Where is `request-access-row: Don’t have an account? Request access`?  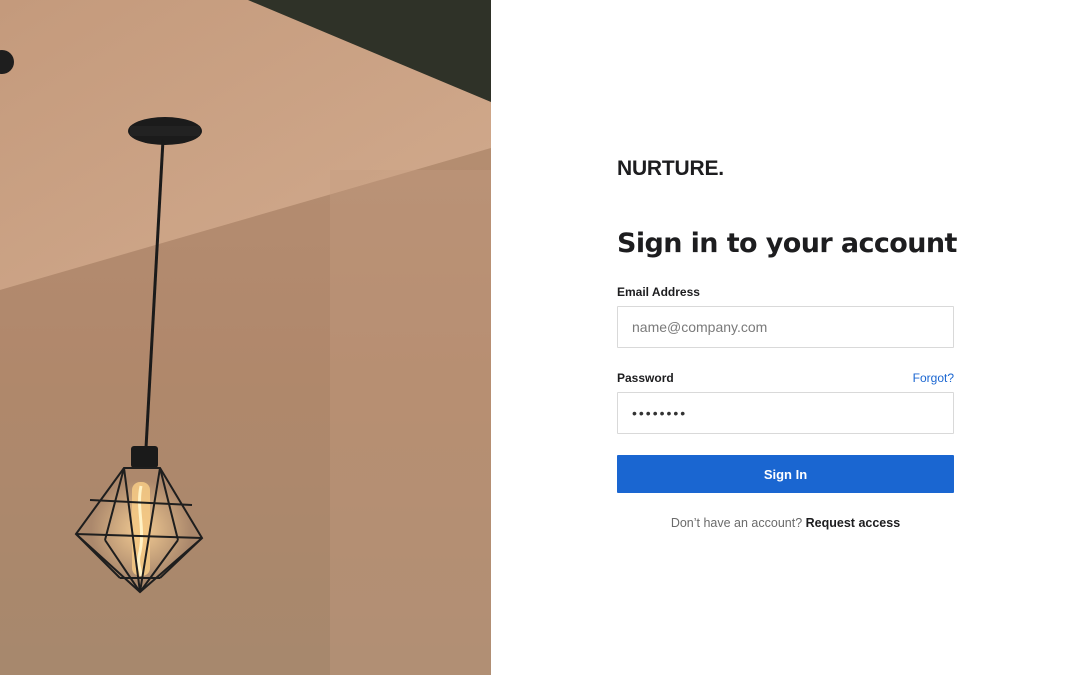 request-access-row: Don’t have an account? Request access is located at coordinates (785, 523).